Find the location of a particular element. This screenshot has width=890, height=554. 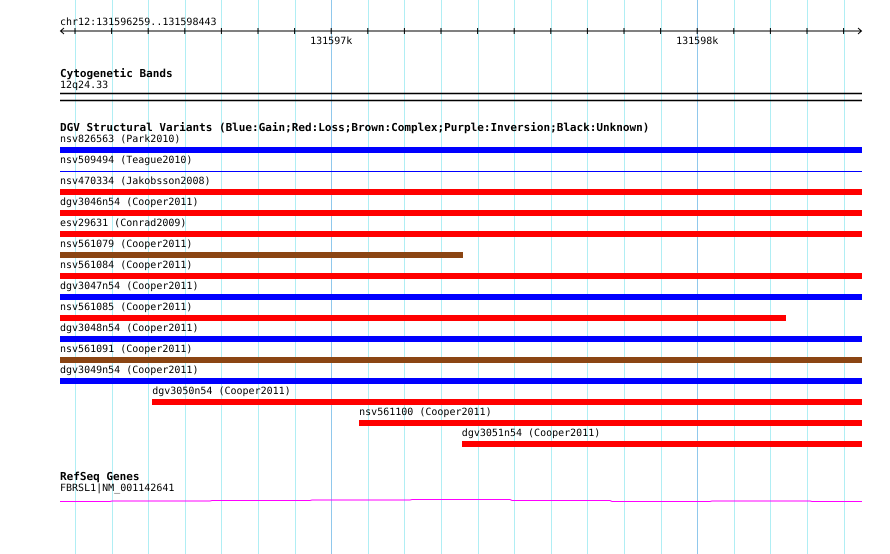

tick-label: 131597k is located at coordinates (331, 41).